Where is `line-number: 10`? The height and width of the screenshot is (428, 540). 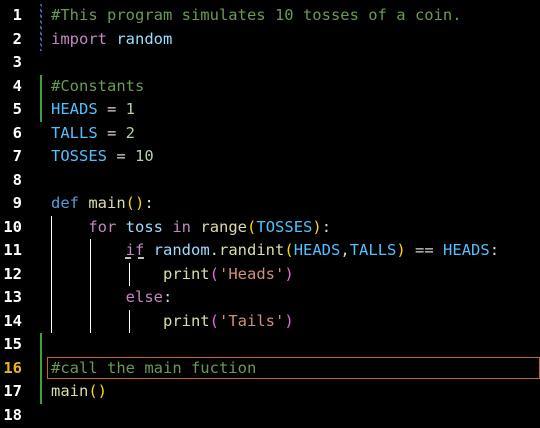 line-number: 10 is located at coordinates (12, 226).